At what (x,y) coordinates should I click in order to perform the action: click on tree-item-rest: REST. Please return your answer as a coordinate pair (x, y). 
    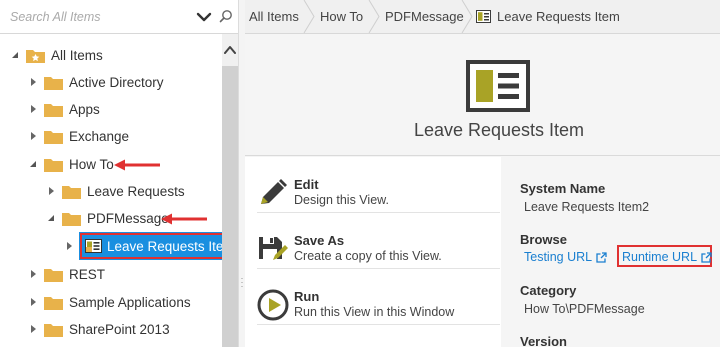
    Looking at the image, I should click on (66, 274).